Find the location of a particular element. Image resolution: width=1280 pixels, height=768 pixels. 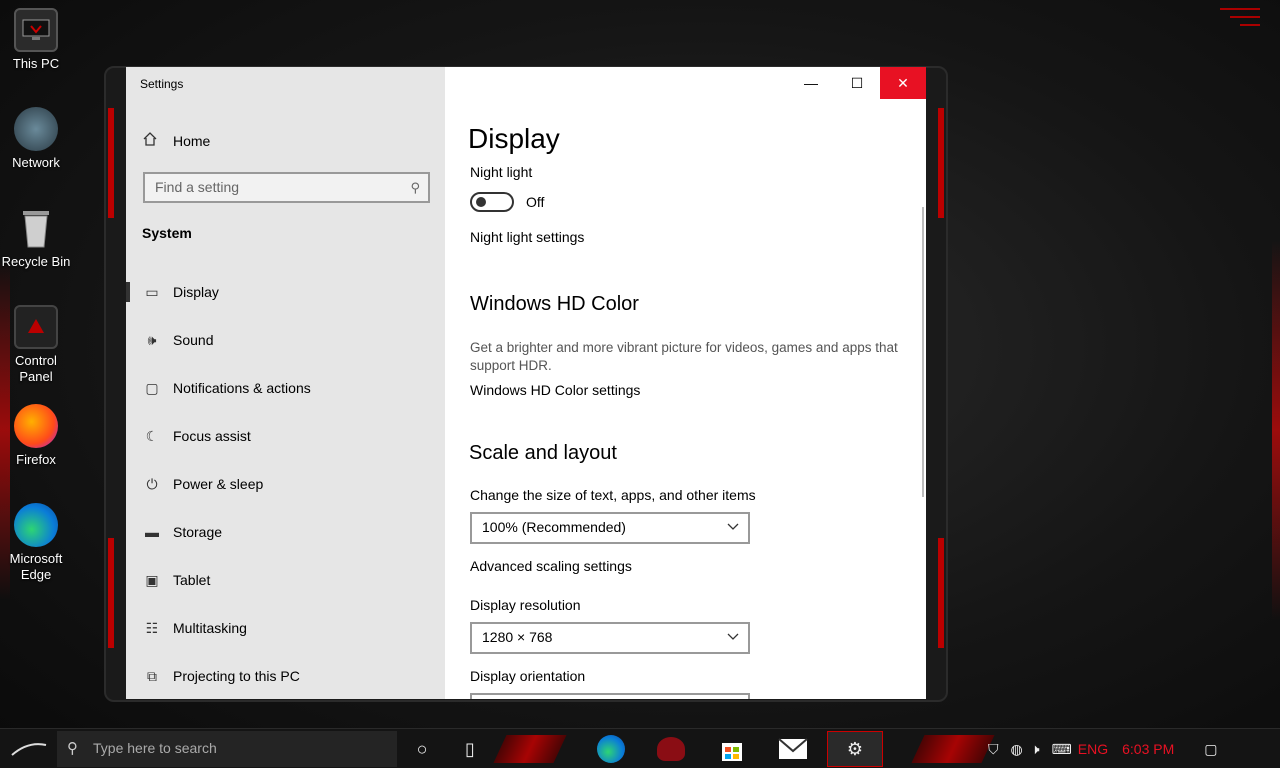

desktop-icon-label: This PC is located at coordinates (36, 63).